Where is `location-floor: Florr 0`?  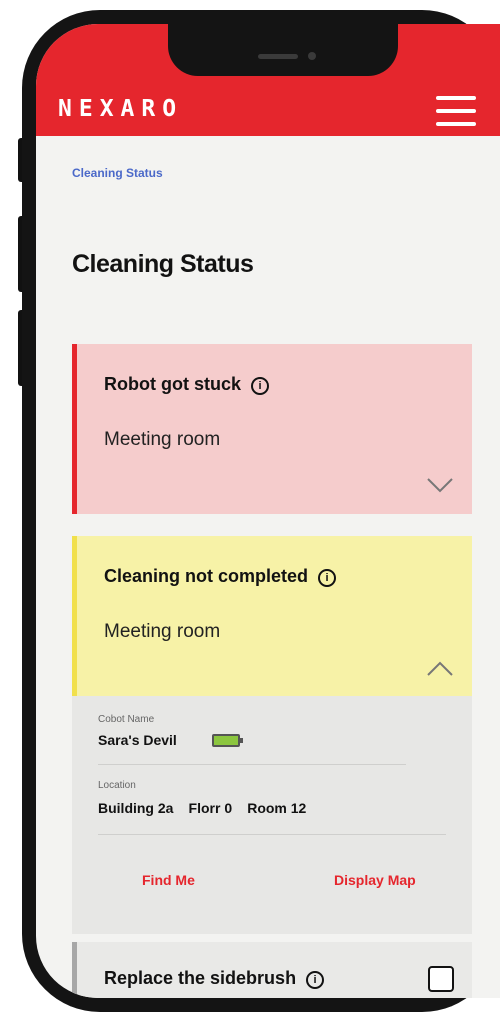 location-floor: Florr 0 is located at coordinates (210, 808).